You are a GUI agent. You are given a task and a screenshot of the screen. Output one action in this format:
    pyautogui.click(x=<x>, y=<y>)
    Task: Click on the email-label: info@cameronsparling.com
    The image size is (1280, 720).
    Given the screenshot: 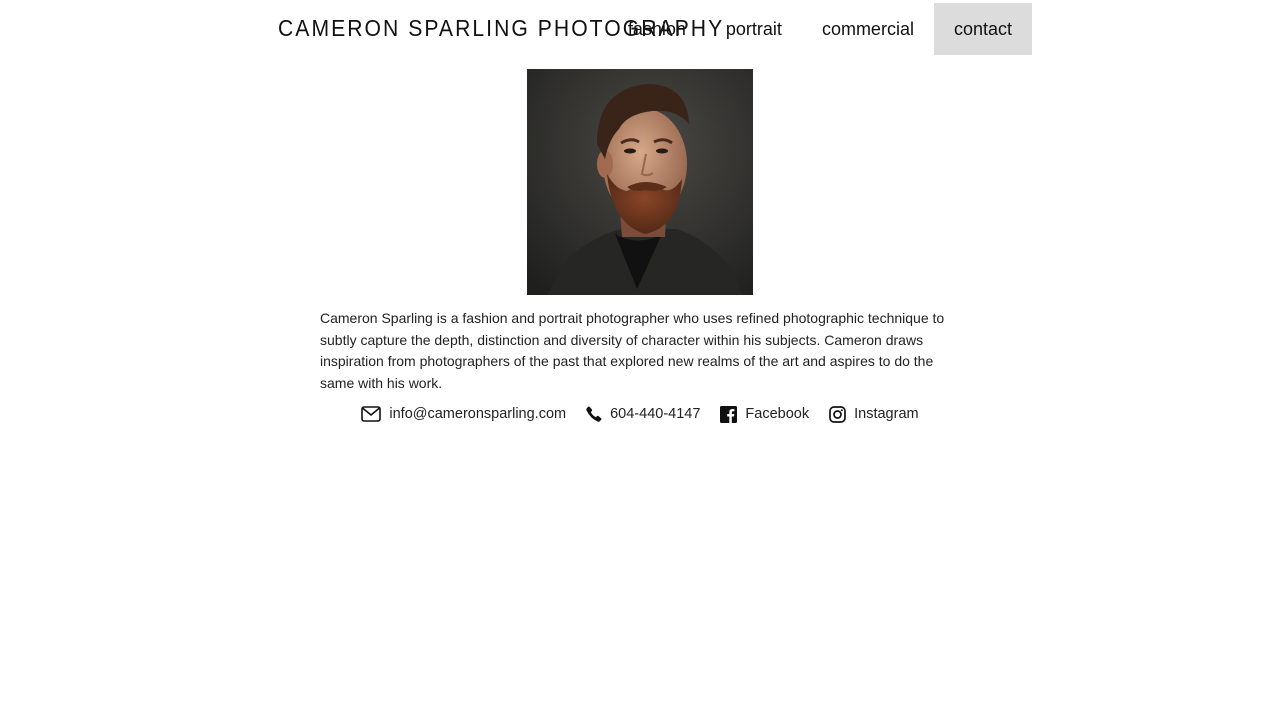 What is the action you would take?
    pyautogui.click(x=478, y=414)
    